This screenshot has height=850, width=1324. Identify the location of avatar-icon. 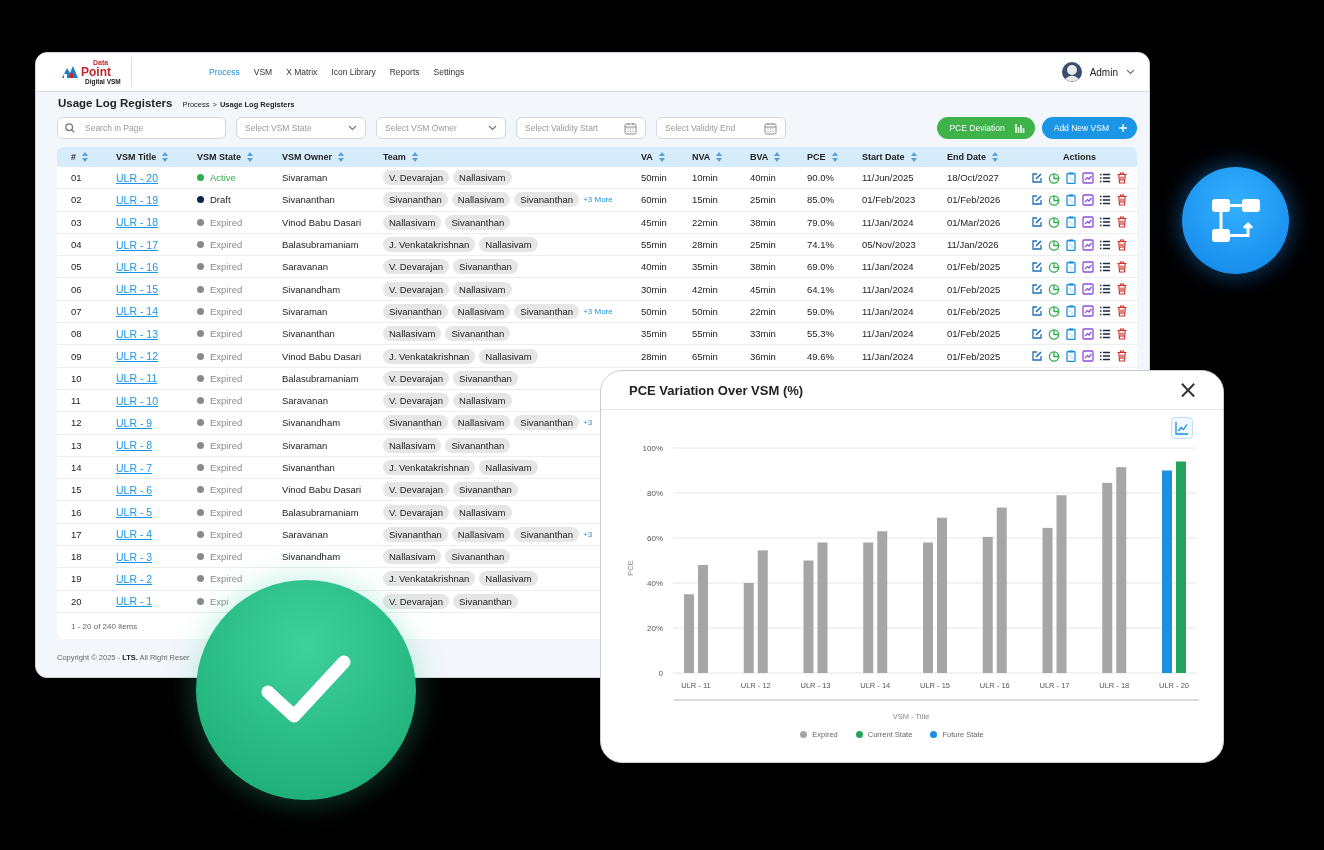
(1071, 72).